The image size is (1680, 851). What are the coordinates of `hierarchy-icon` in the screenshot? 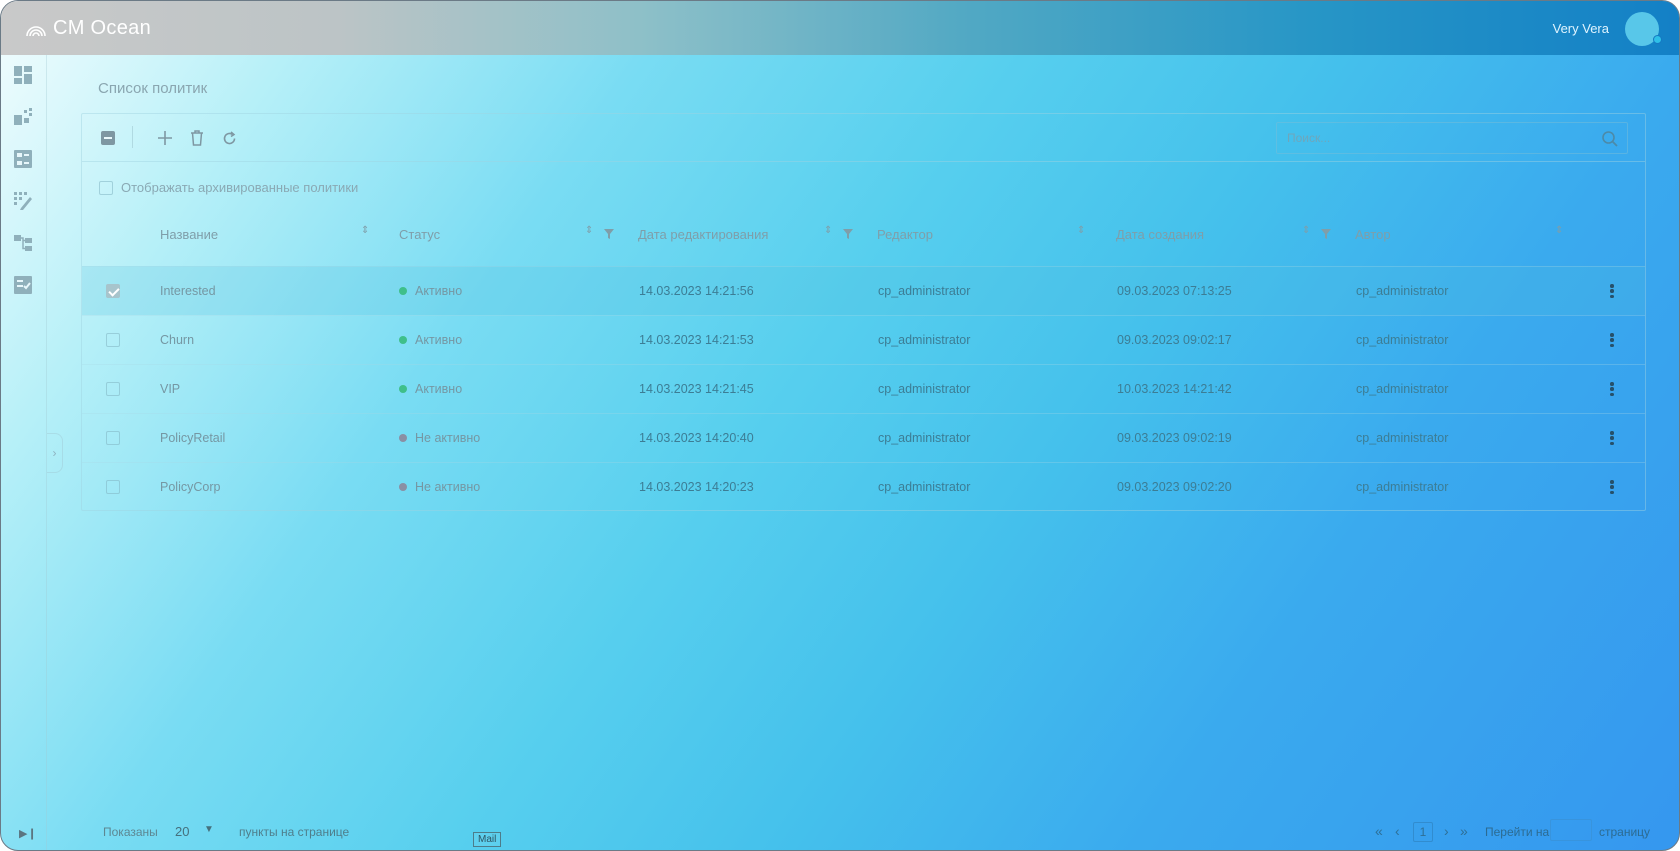 It's located at (23, 243).